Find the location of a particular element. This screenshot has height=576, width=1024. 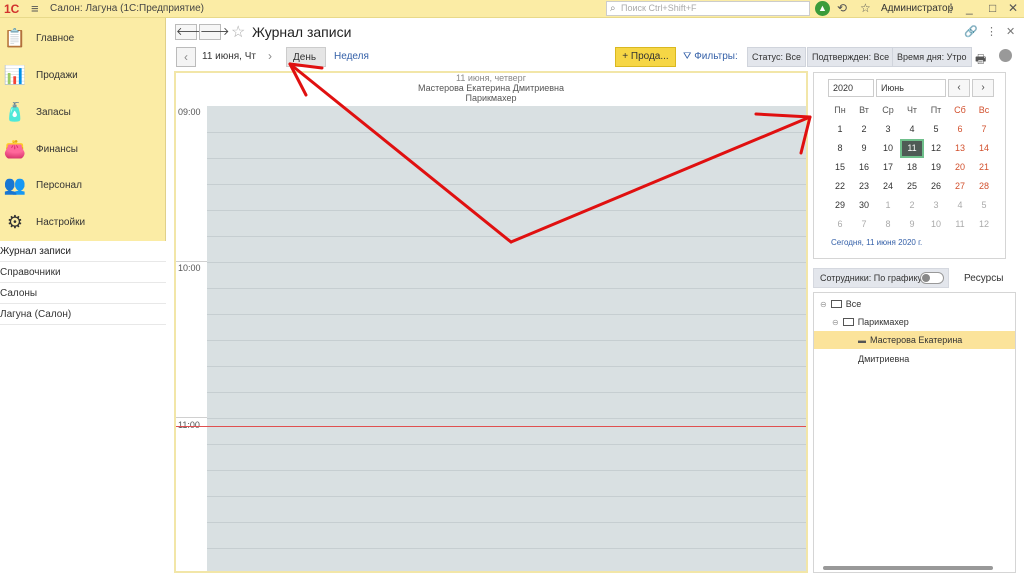

status-filter: Статус: Все is located at coordinates (776, 57).